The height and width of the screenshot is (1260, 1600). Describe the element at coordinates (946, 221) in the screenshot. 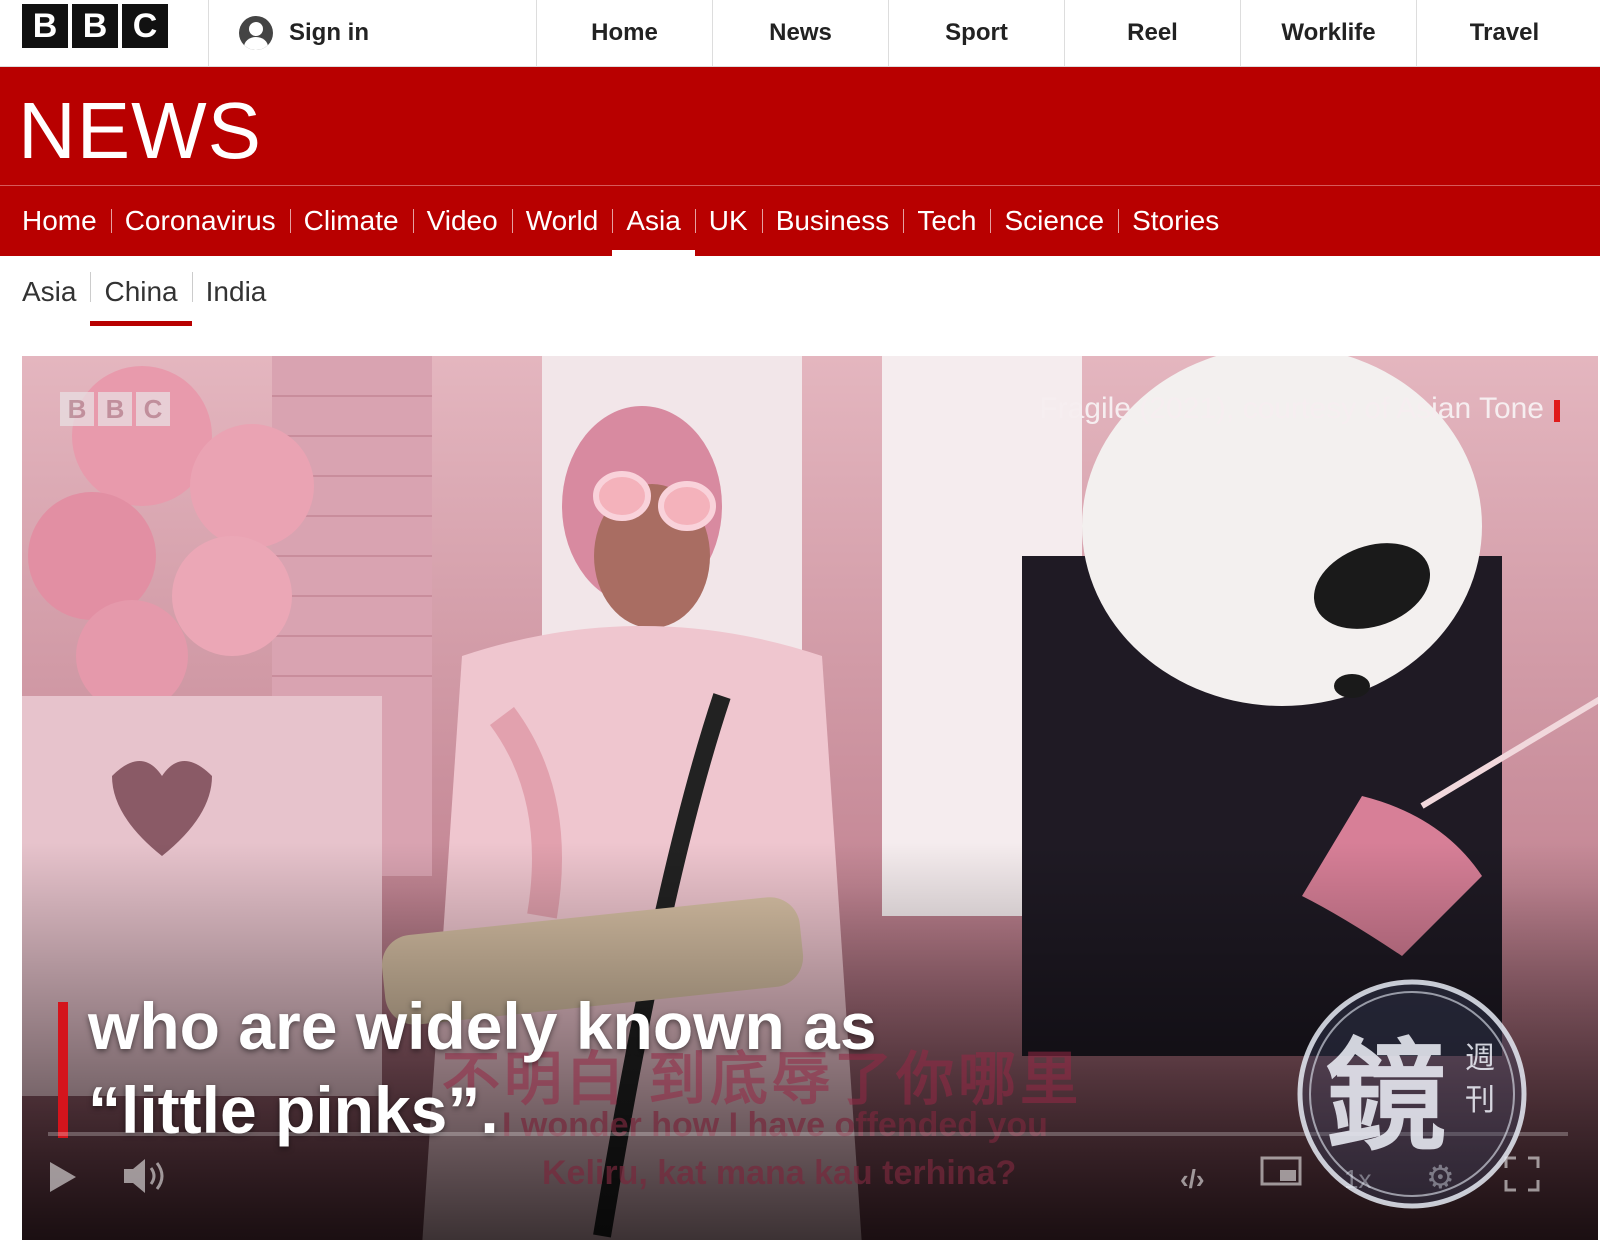

I see `section-nav-tech: Tech` at that location.